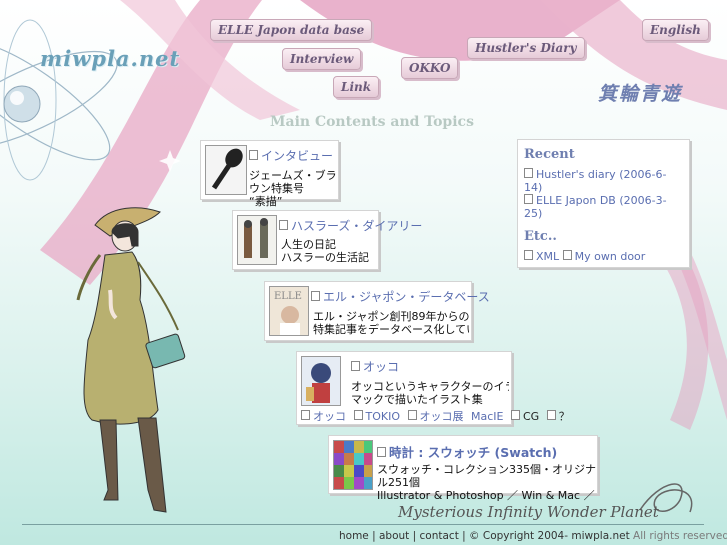  Describe the element at coordinates (325, 251) in the screenshot. I see `card-description: 人生の日記 ハスラーの生活記` at that location.